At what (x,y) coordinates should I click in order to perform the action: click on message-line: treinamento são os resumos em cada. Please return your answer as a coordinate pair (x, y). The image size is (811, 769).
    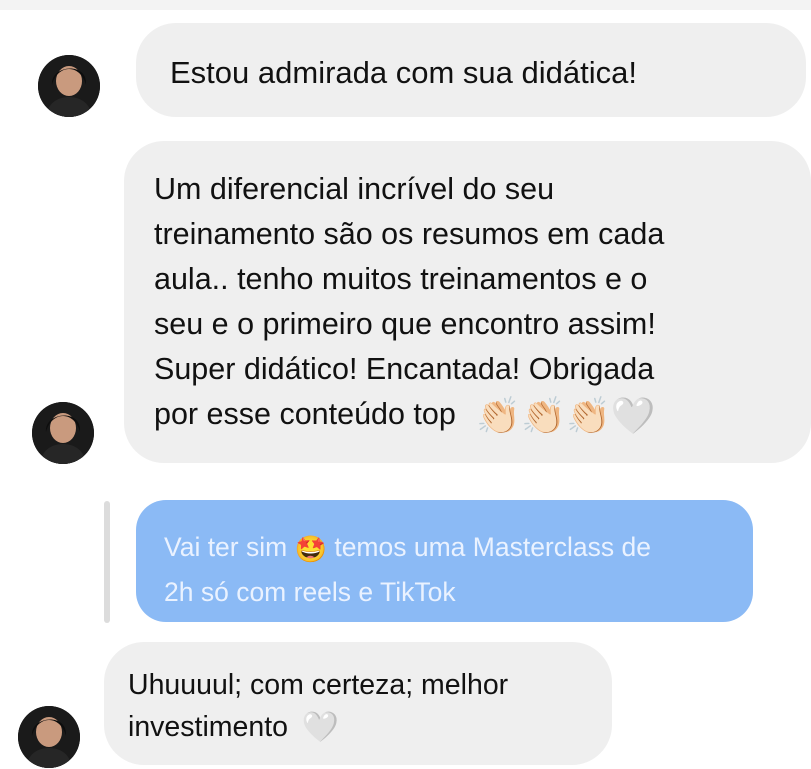
    Looking at the image, I should click on (409, 234).